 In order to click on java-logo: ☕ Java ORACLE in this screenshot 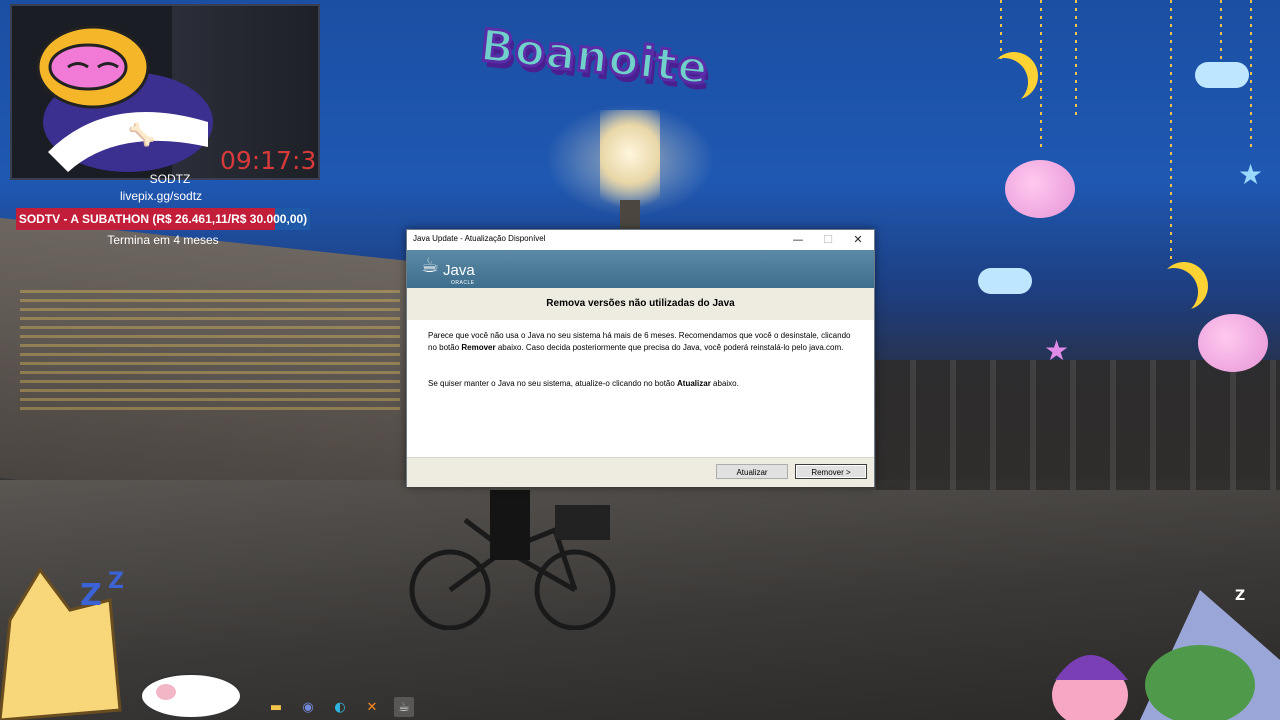, I will do `click(456, 270)`.